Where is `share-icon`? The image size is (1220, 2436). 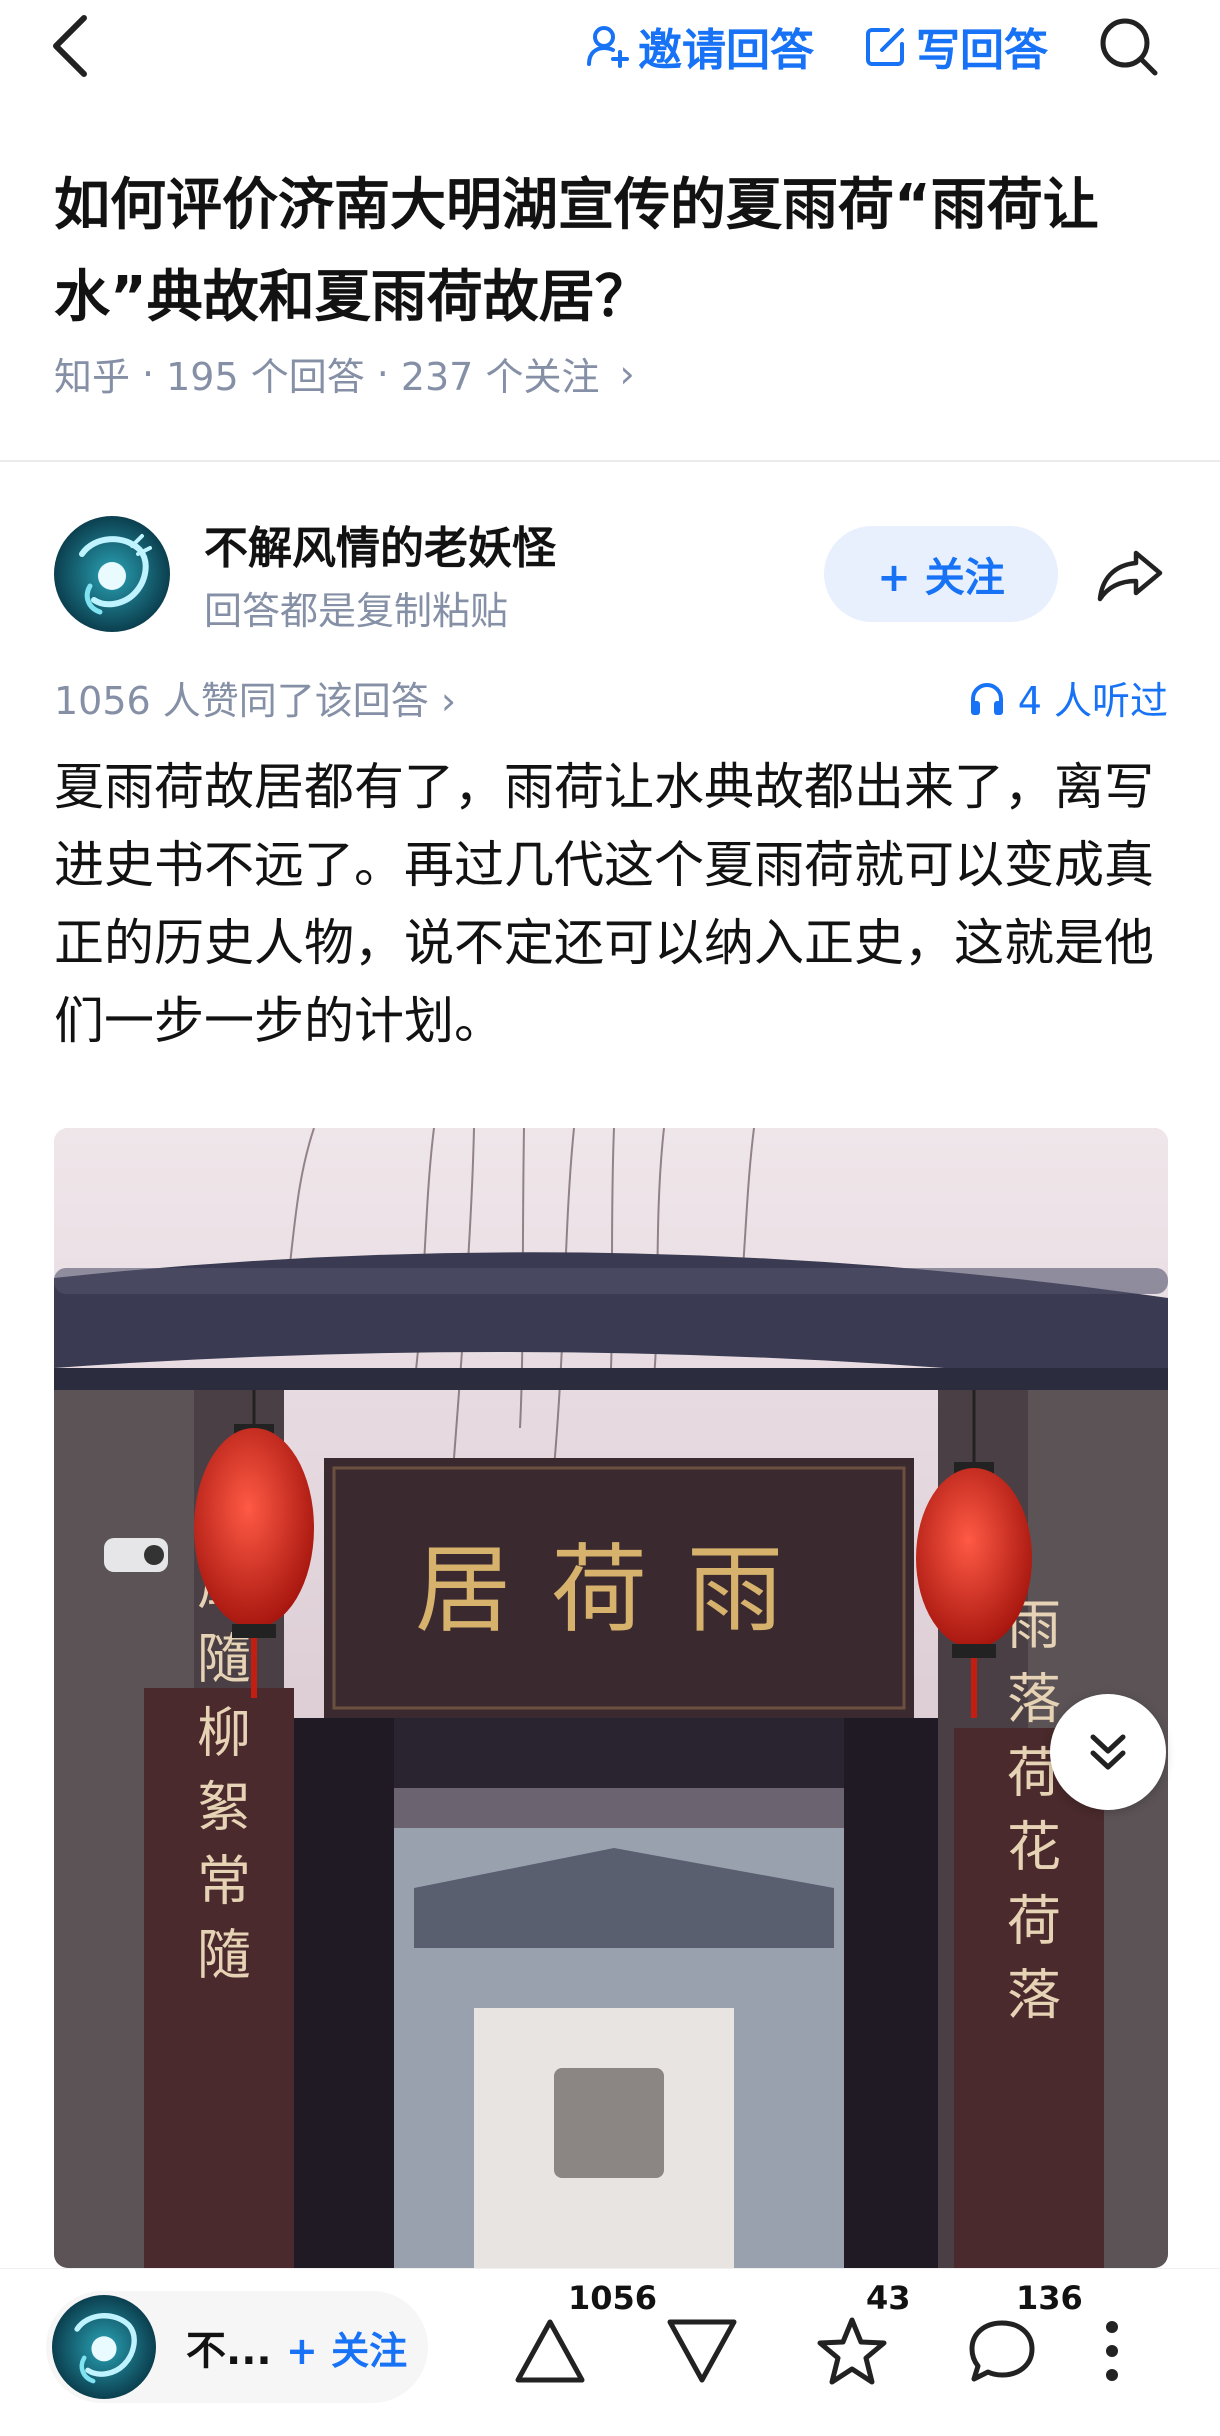 share-icon is located at coordinates (1130, 576).